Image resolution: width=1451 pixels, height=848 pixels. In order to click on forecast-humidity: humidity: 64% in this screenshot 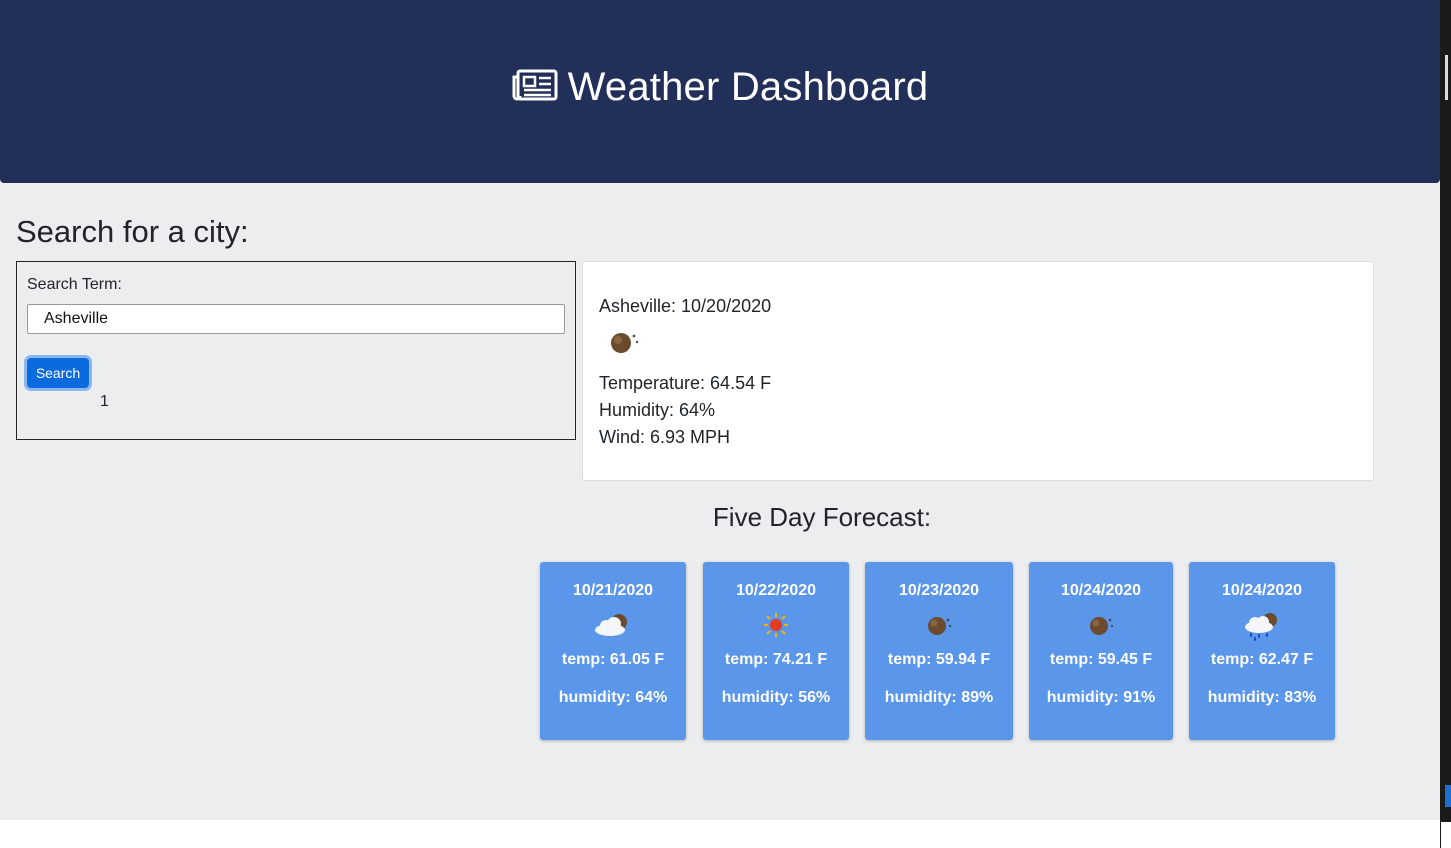, I will do `click(613, 697)`.